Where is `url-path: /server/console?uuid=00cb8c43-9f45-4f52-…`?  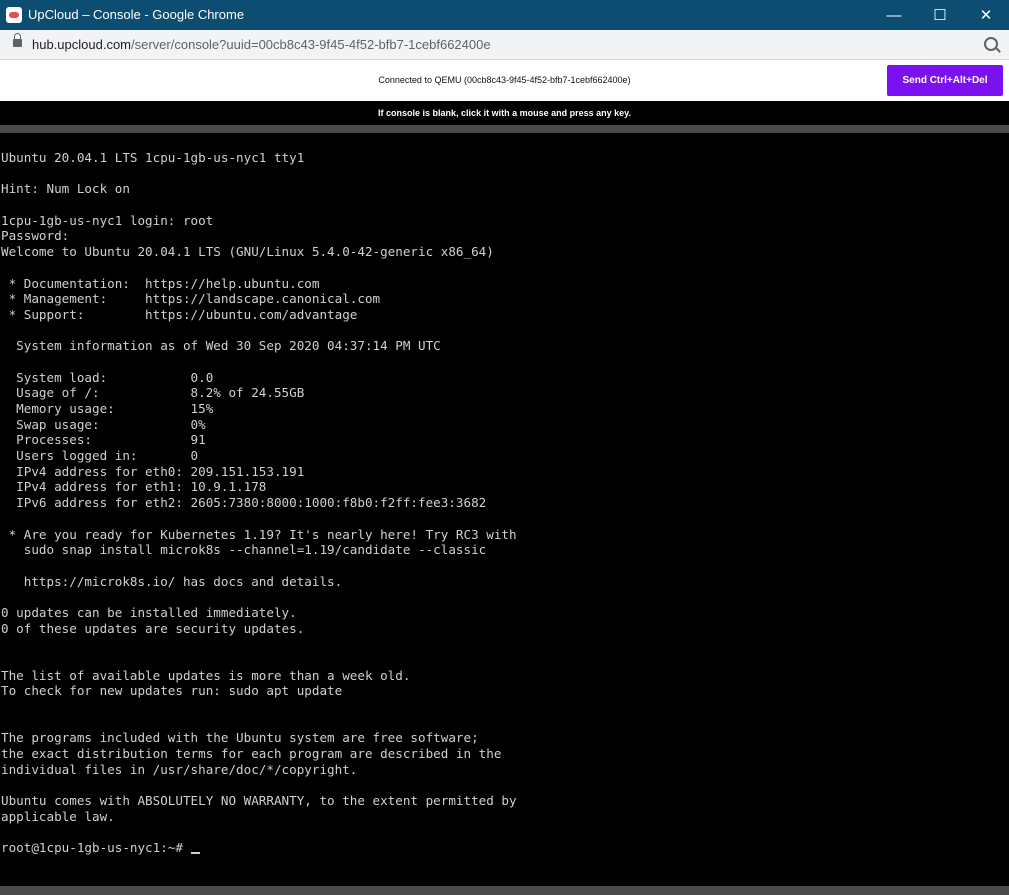 url-path: /server/console?uuid=00cb8c43-9f45-4f52-… is located at coordinates (311, 44).